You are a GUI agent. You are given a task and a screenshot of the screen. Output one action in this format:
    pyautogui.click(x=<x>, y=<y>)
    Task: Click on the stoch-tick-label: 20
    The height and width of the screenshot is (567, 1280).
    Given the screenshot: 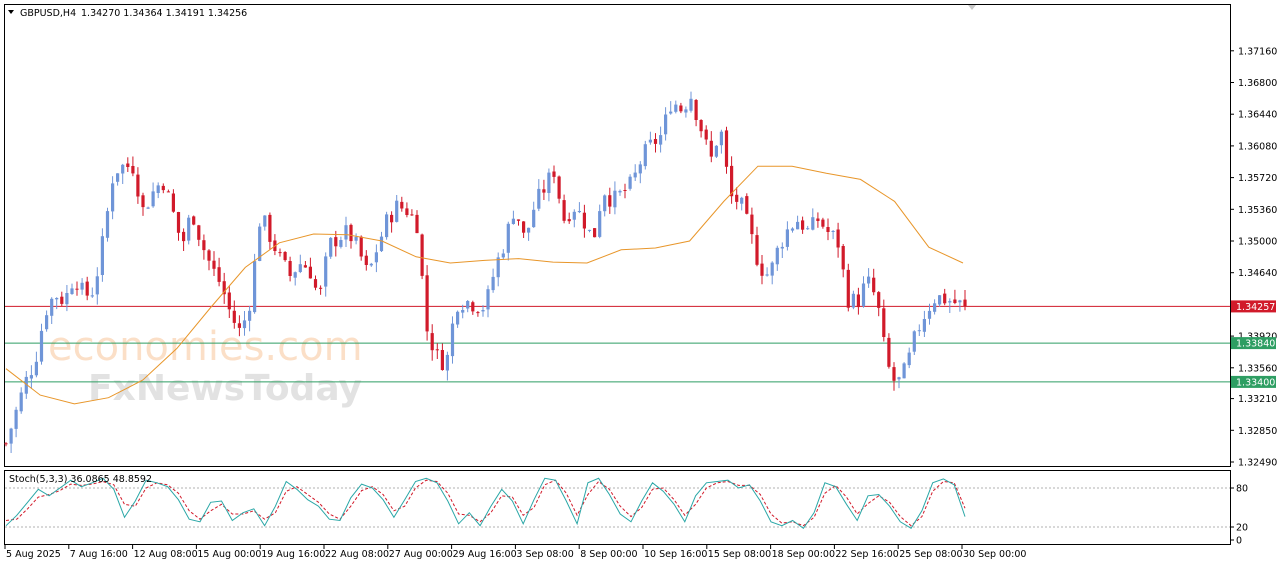 What is the action you would take?
    pyautogui.click(x=1242, y=528)
    